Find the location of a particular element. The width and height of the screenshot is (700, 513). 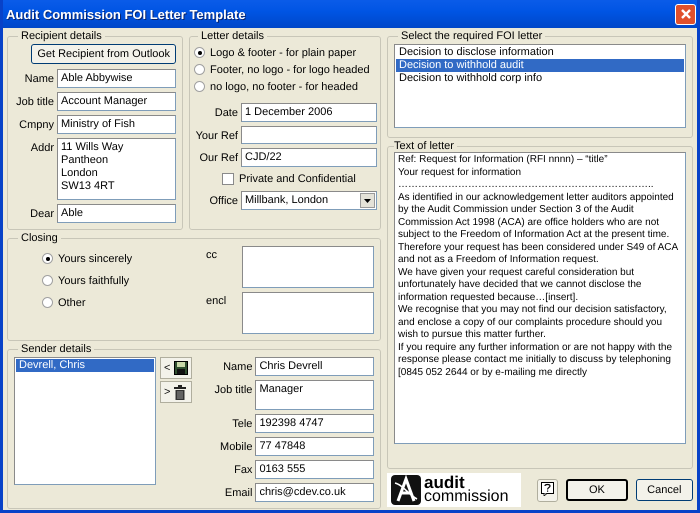

text-field: Account Manager is located at coordinates (116, 101).